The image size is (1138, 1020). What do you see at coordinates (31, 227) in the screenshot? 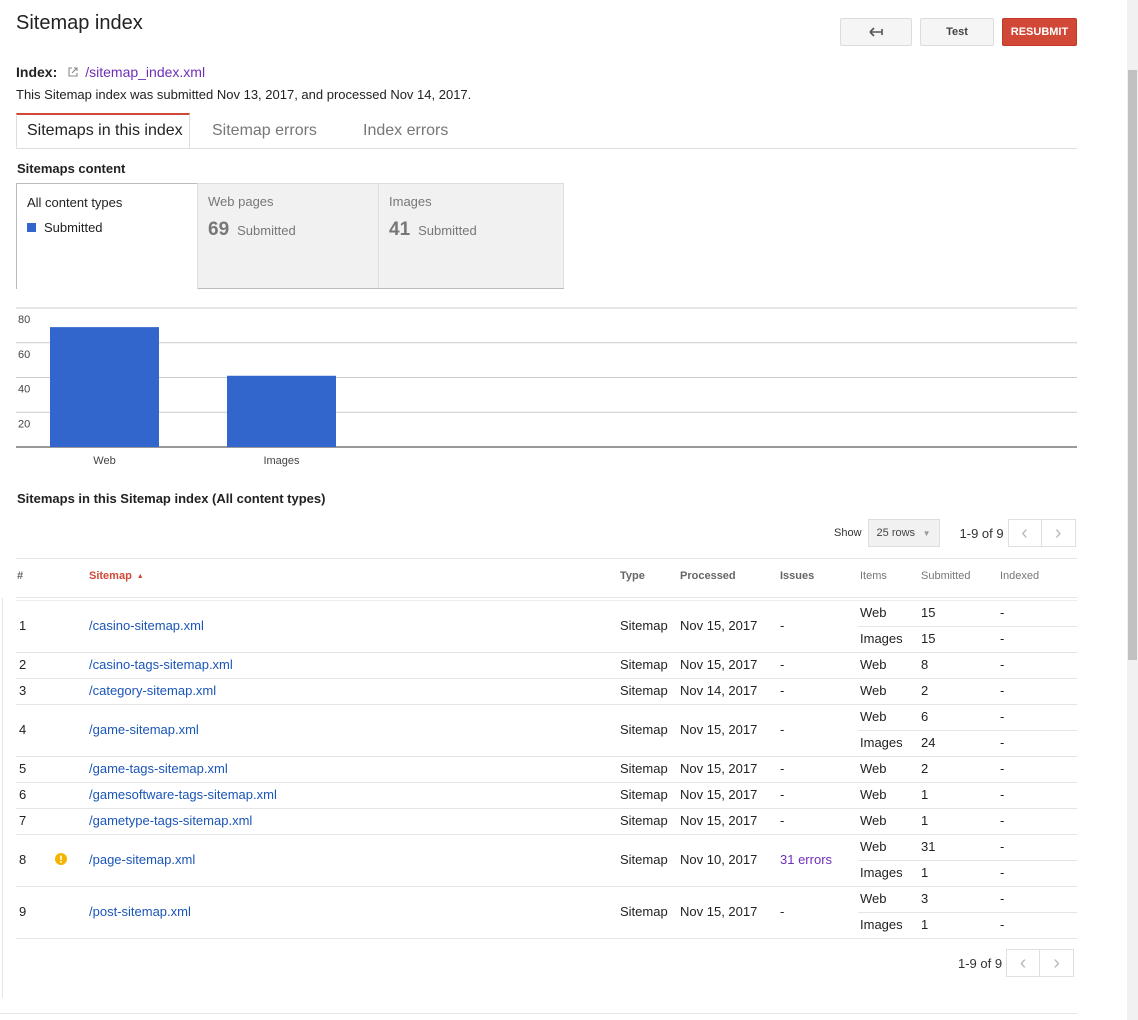
I see `legend-swatch` at bounding box center [31, 227].